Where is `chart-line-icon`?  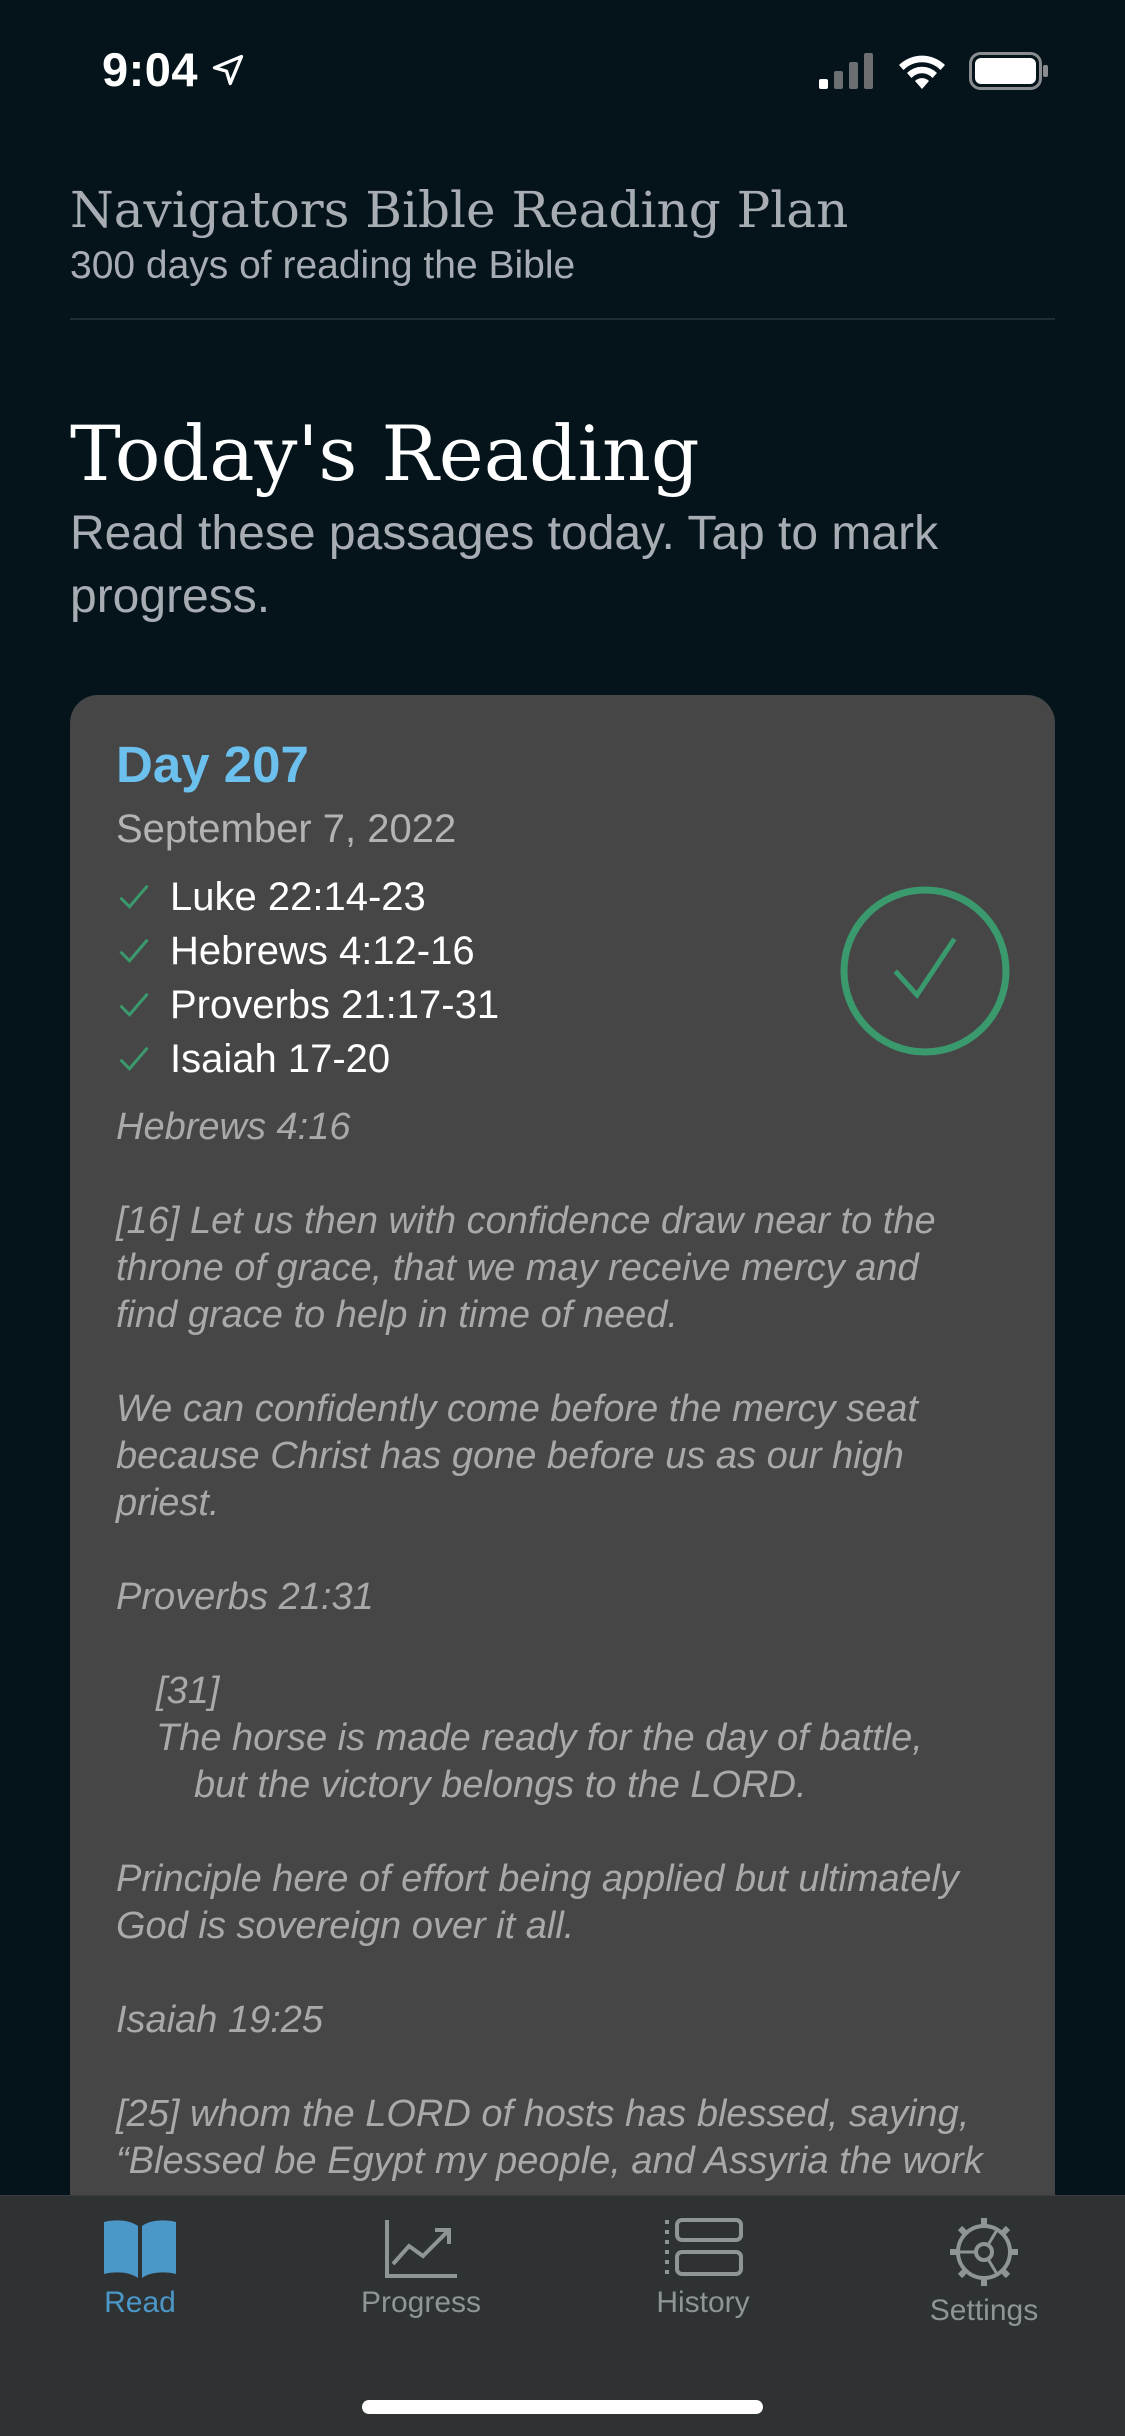
chart-line-icon is located at coordinates (421, 2249).